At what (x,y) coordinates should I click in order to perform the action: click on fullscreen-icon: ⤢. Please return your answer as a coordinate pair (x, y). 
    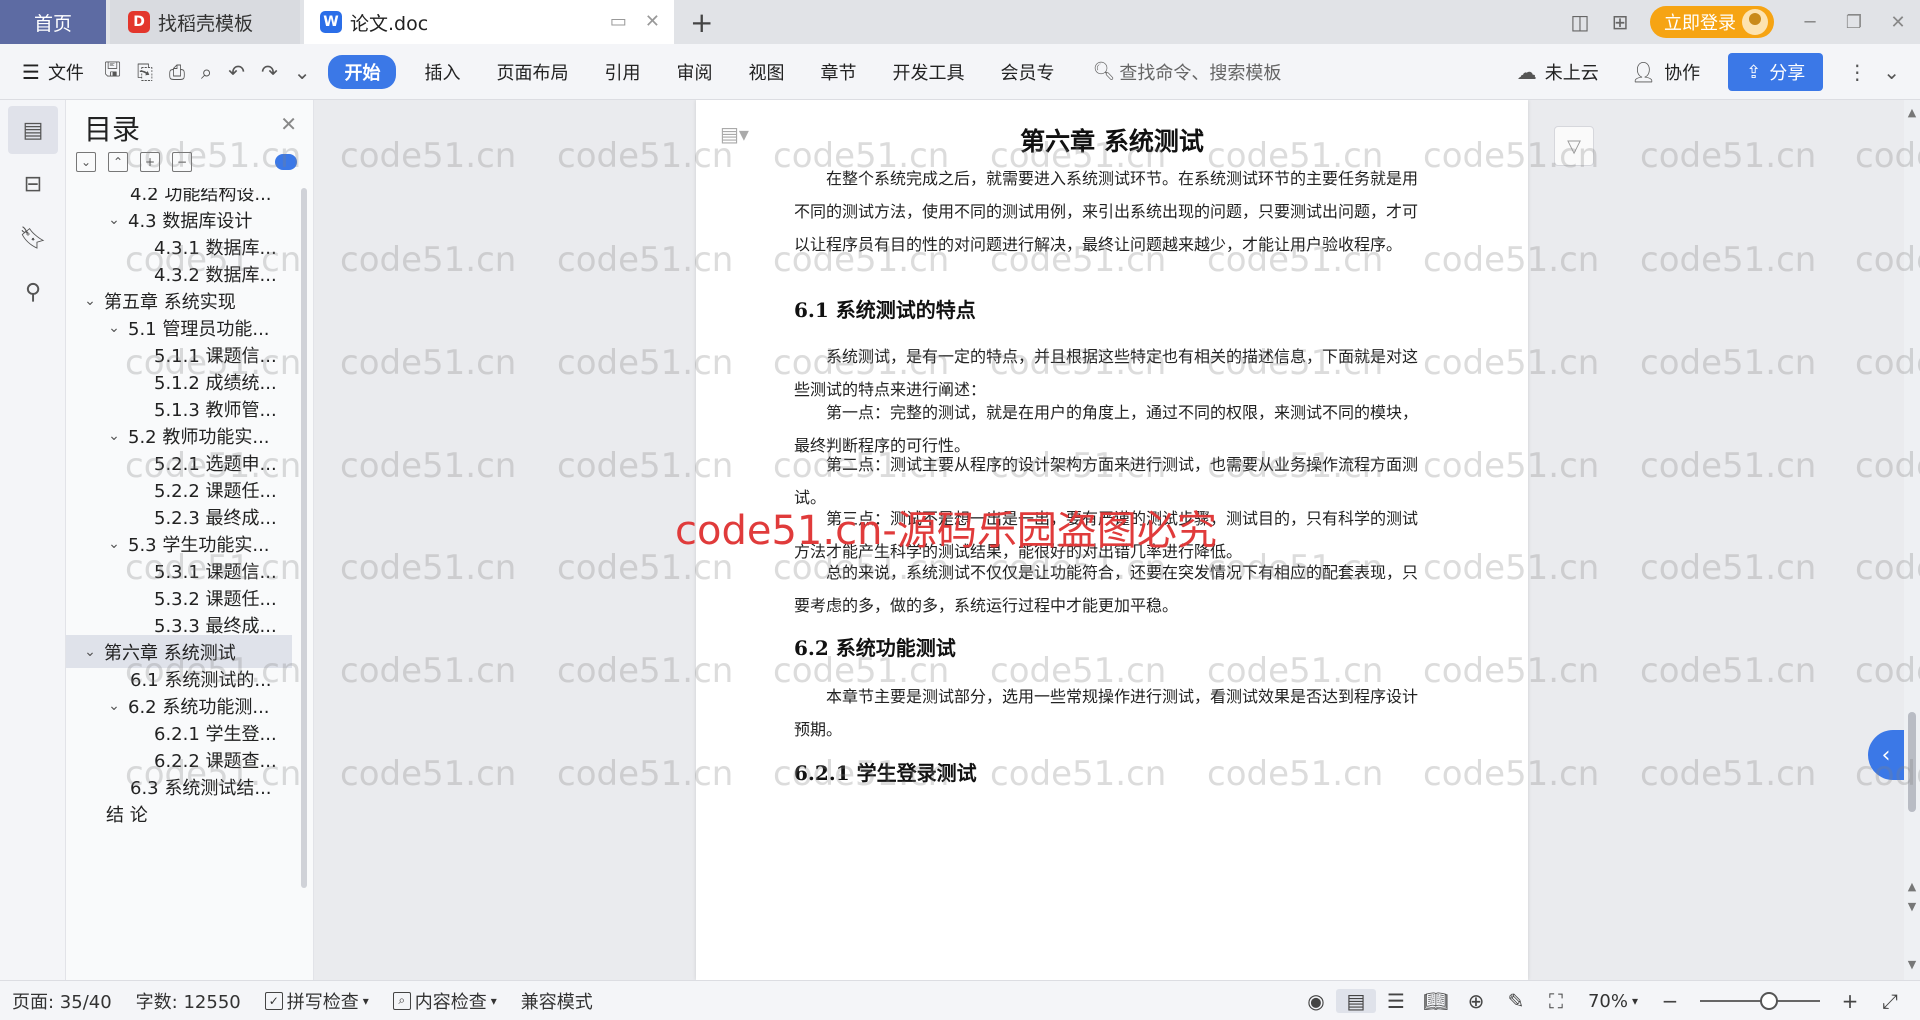
    Looking at the image, I should click on (1890, 1001).